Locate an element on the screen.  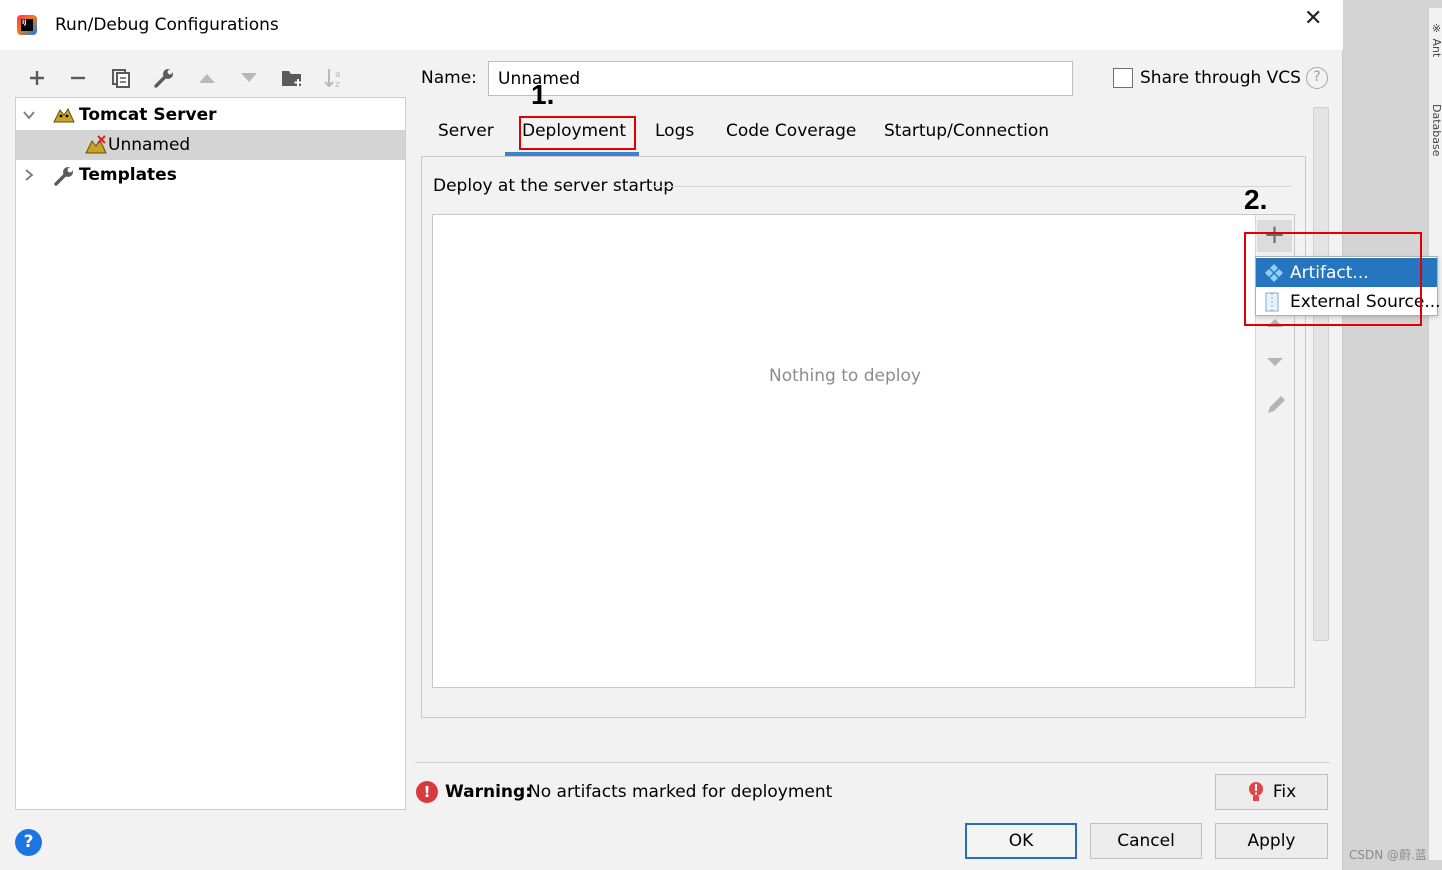
copy-icon is located at coordinates (121, 78).